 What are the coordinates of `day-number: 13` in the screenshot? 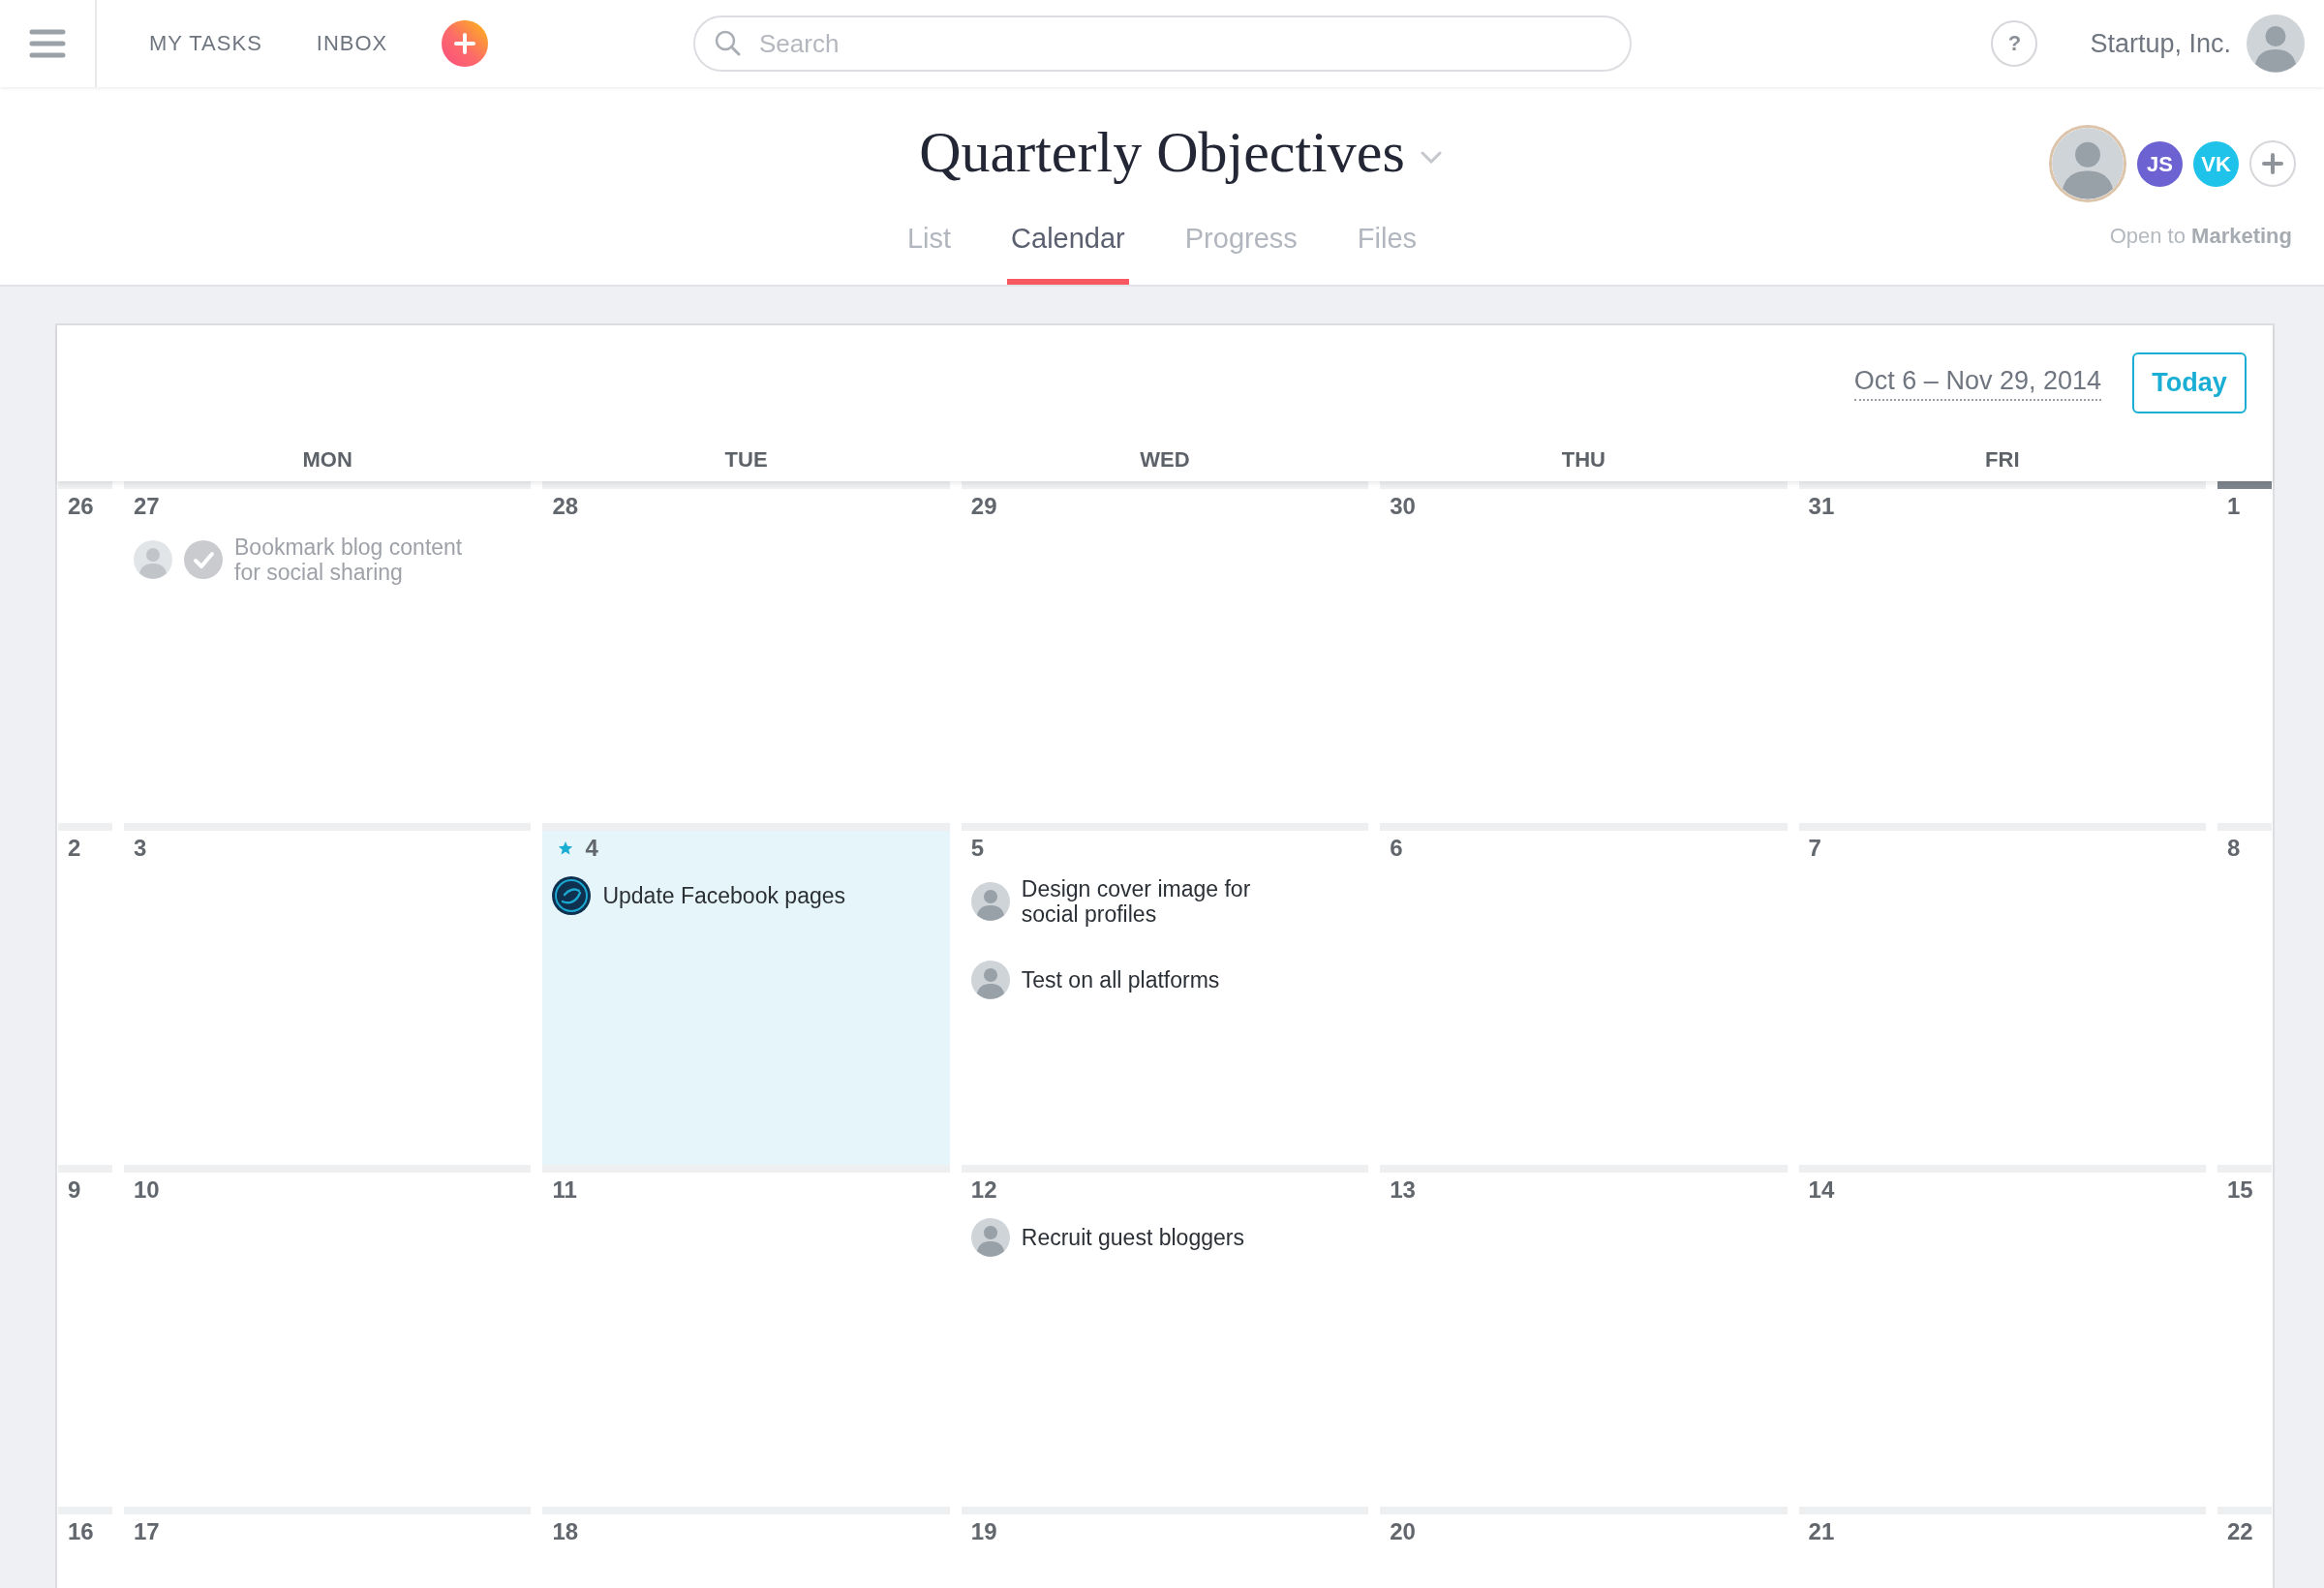 It's located at (1403, 1190).